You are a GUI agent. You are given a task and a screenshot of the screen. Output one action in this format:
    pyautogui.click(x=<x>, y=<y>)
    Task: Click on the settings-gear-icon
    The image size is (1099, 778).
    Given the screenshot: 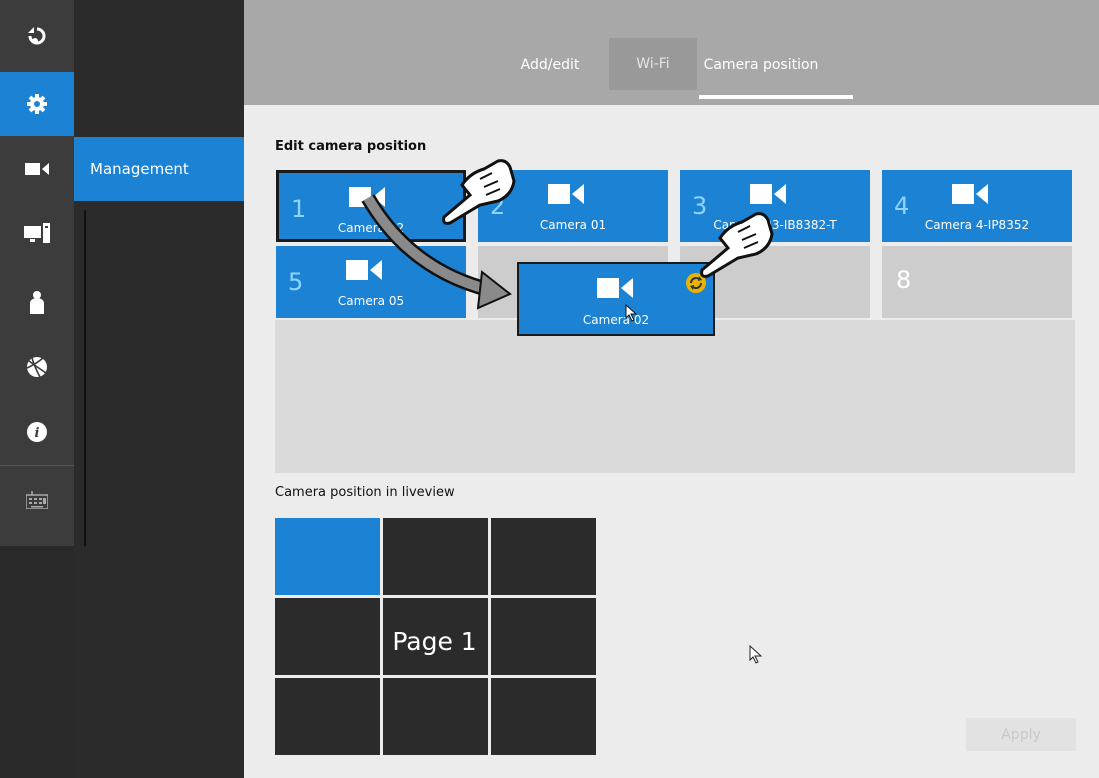 What is the action you would take?
    pyautogui.click(x=37, y=104)
    